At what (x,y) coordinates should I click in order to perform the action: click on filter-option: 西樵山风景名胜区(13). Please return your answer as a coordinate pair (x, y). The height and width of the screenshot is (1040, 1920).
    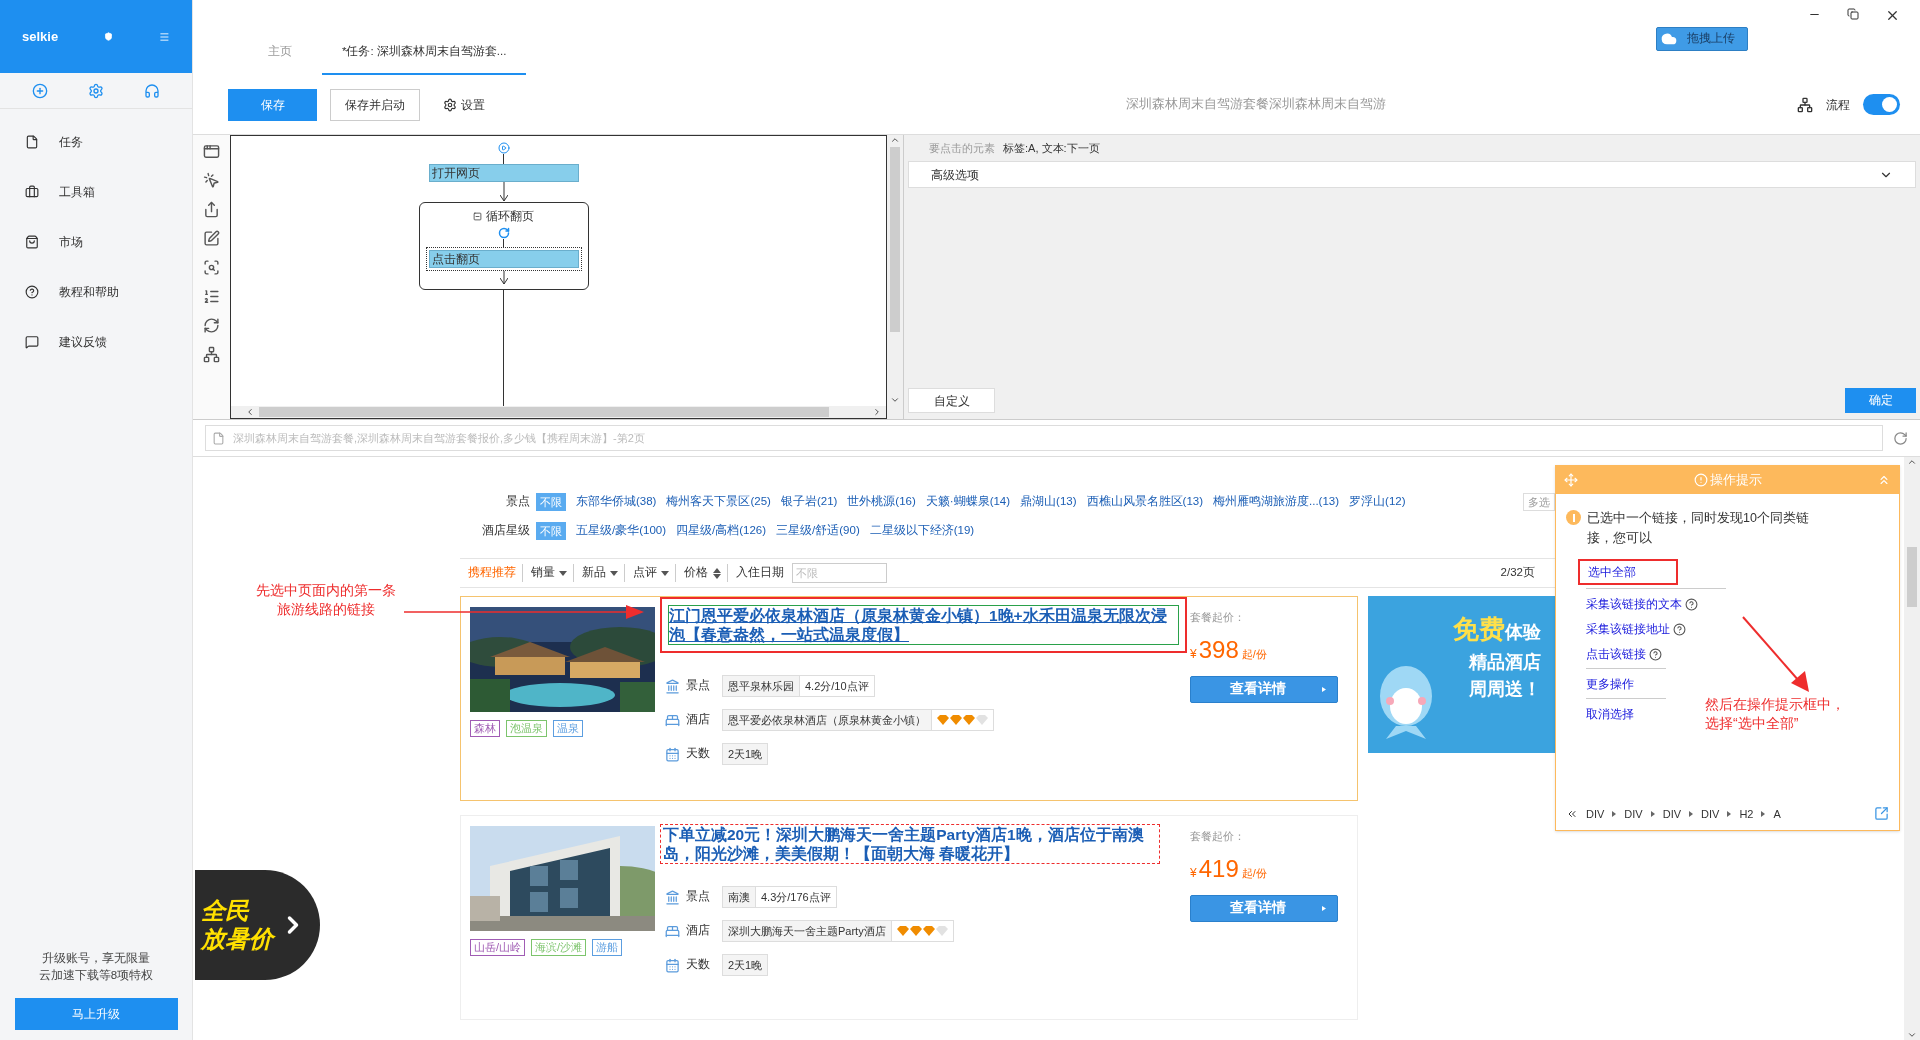
    Looking at the image, I should click on (1144, 502).